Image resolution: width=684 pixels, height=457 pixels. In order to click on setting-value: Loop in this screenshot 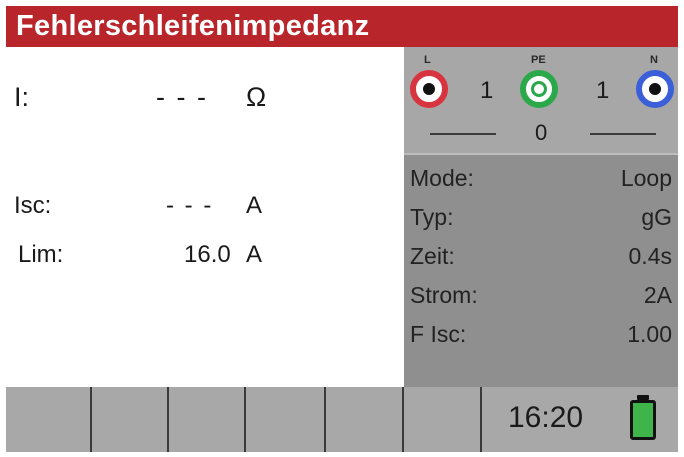, I will do `click(646, 178)`.